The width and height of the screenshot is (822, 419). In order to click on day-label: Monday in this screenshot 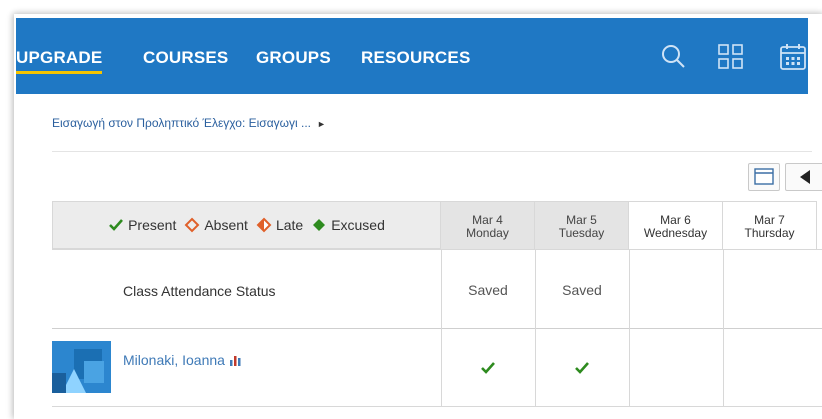, I will do `click(487, 233)`.